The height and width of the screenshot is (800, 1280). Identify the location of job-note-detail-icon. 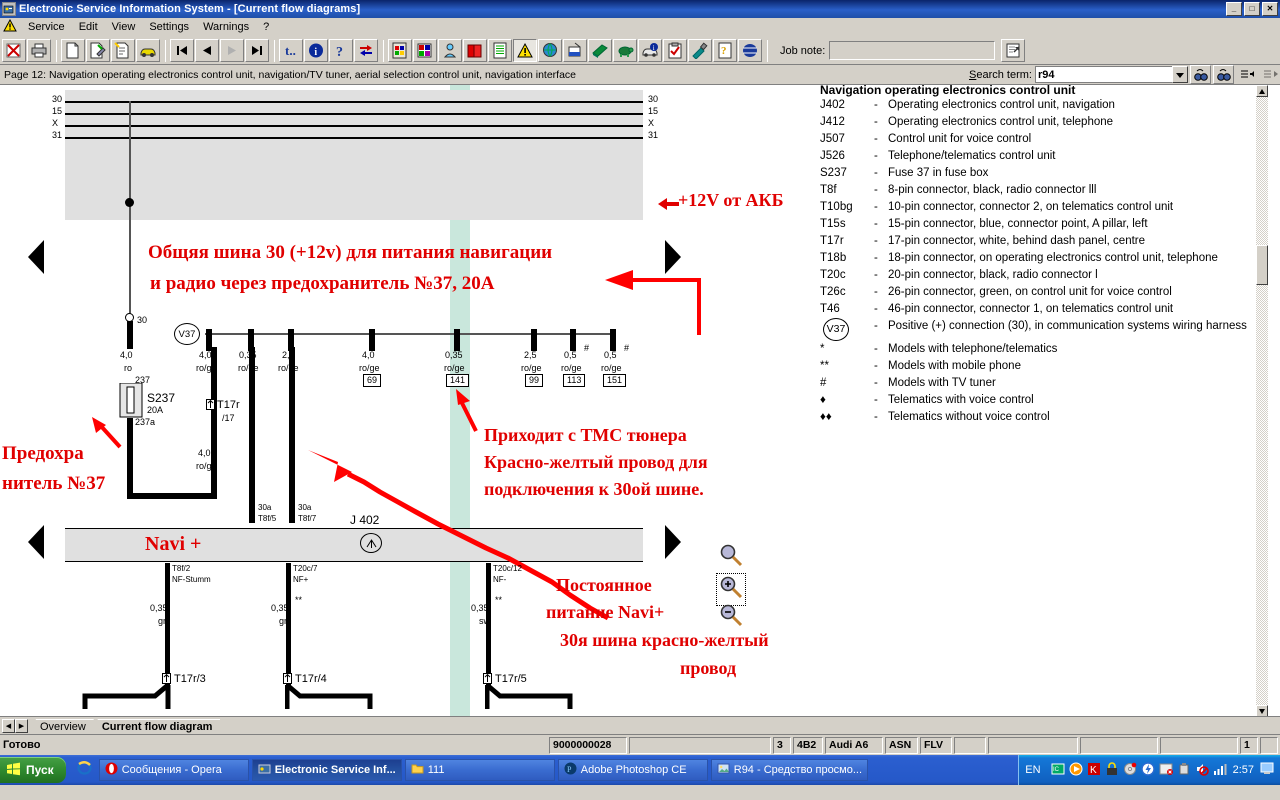
(1013, 50).